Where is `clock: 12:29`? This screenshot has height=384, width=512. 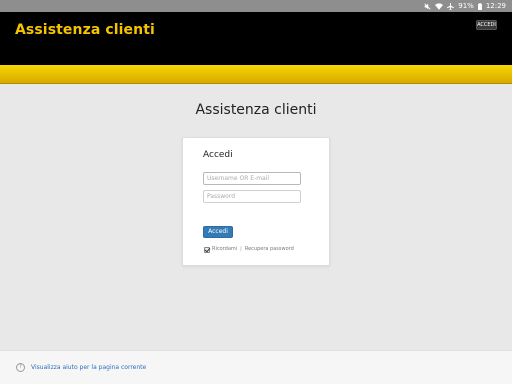 clock: 12:29 is located at coordinates (495, 6).